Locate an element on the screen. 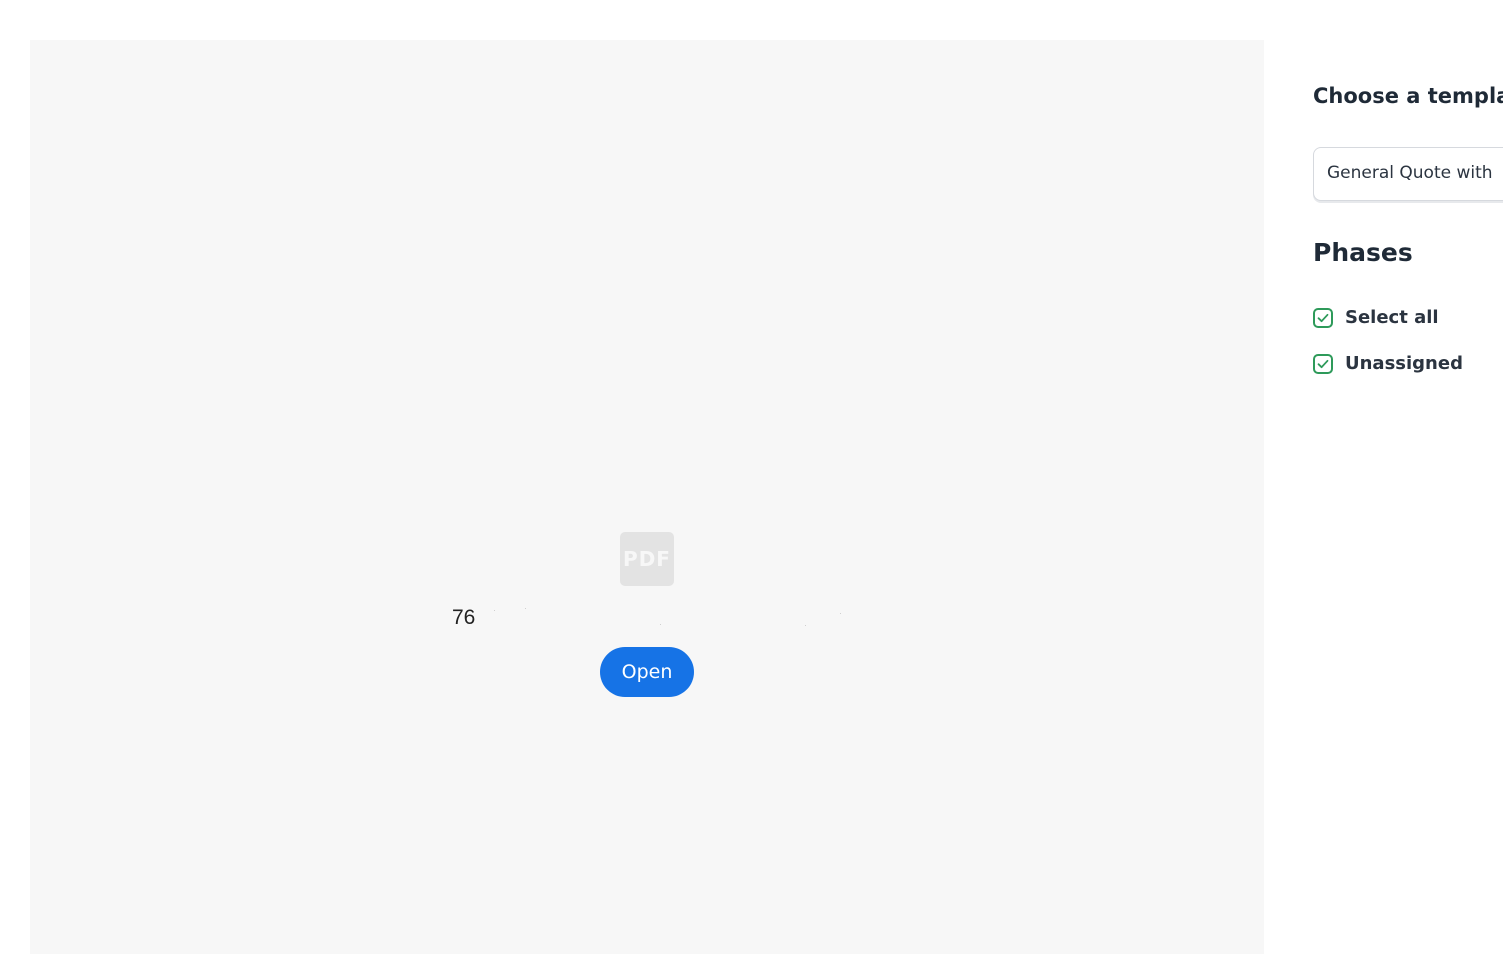 The image size is (1503, 954). phases-heading: Phases is located at coordinates (1363, 252).